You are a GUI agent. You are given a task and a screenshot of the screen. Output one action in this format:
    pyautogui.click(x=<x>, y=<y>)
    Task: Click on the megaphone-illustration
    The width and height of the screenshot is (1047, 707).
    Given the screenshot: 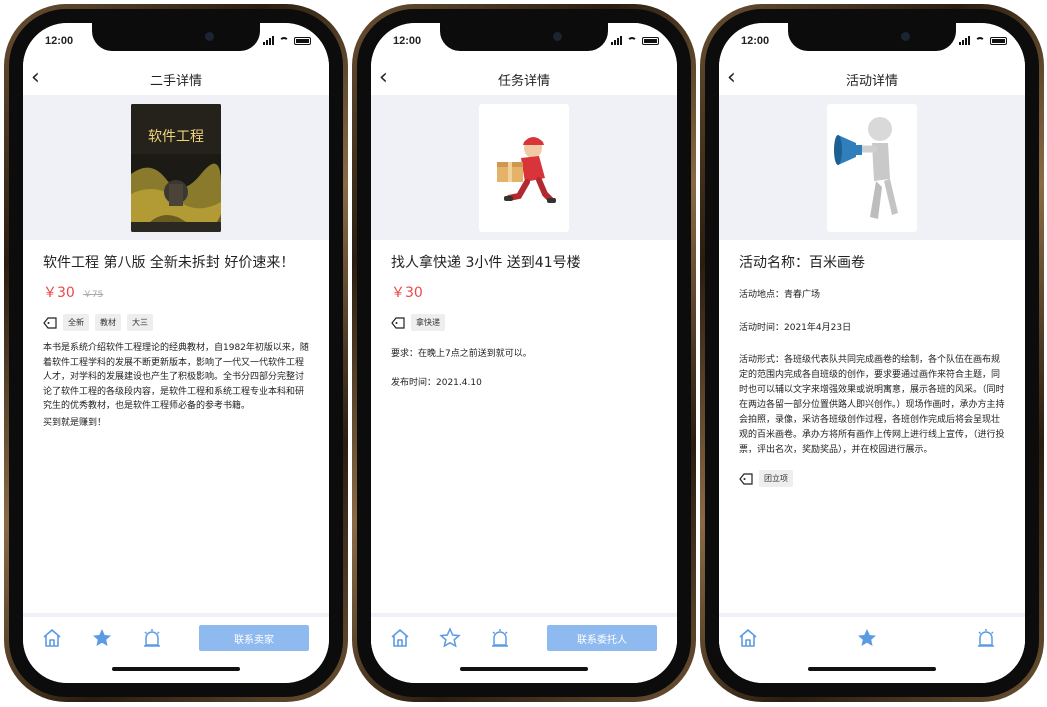 What is the action you would take?
    pyautogui.click(x=872, y=167)
    